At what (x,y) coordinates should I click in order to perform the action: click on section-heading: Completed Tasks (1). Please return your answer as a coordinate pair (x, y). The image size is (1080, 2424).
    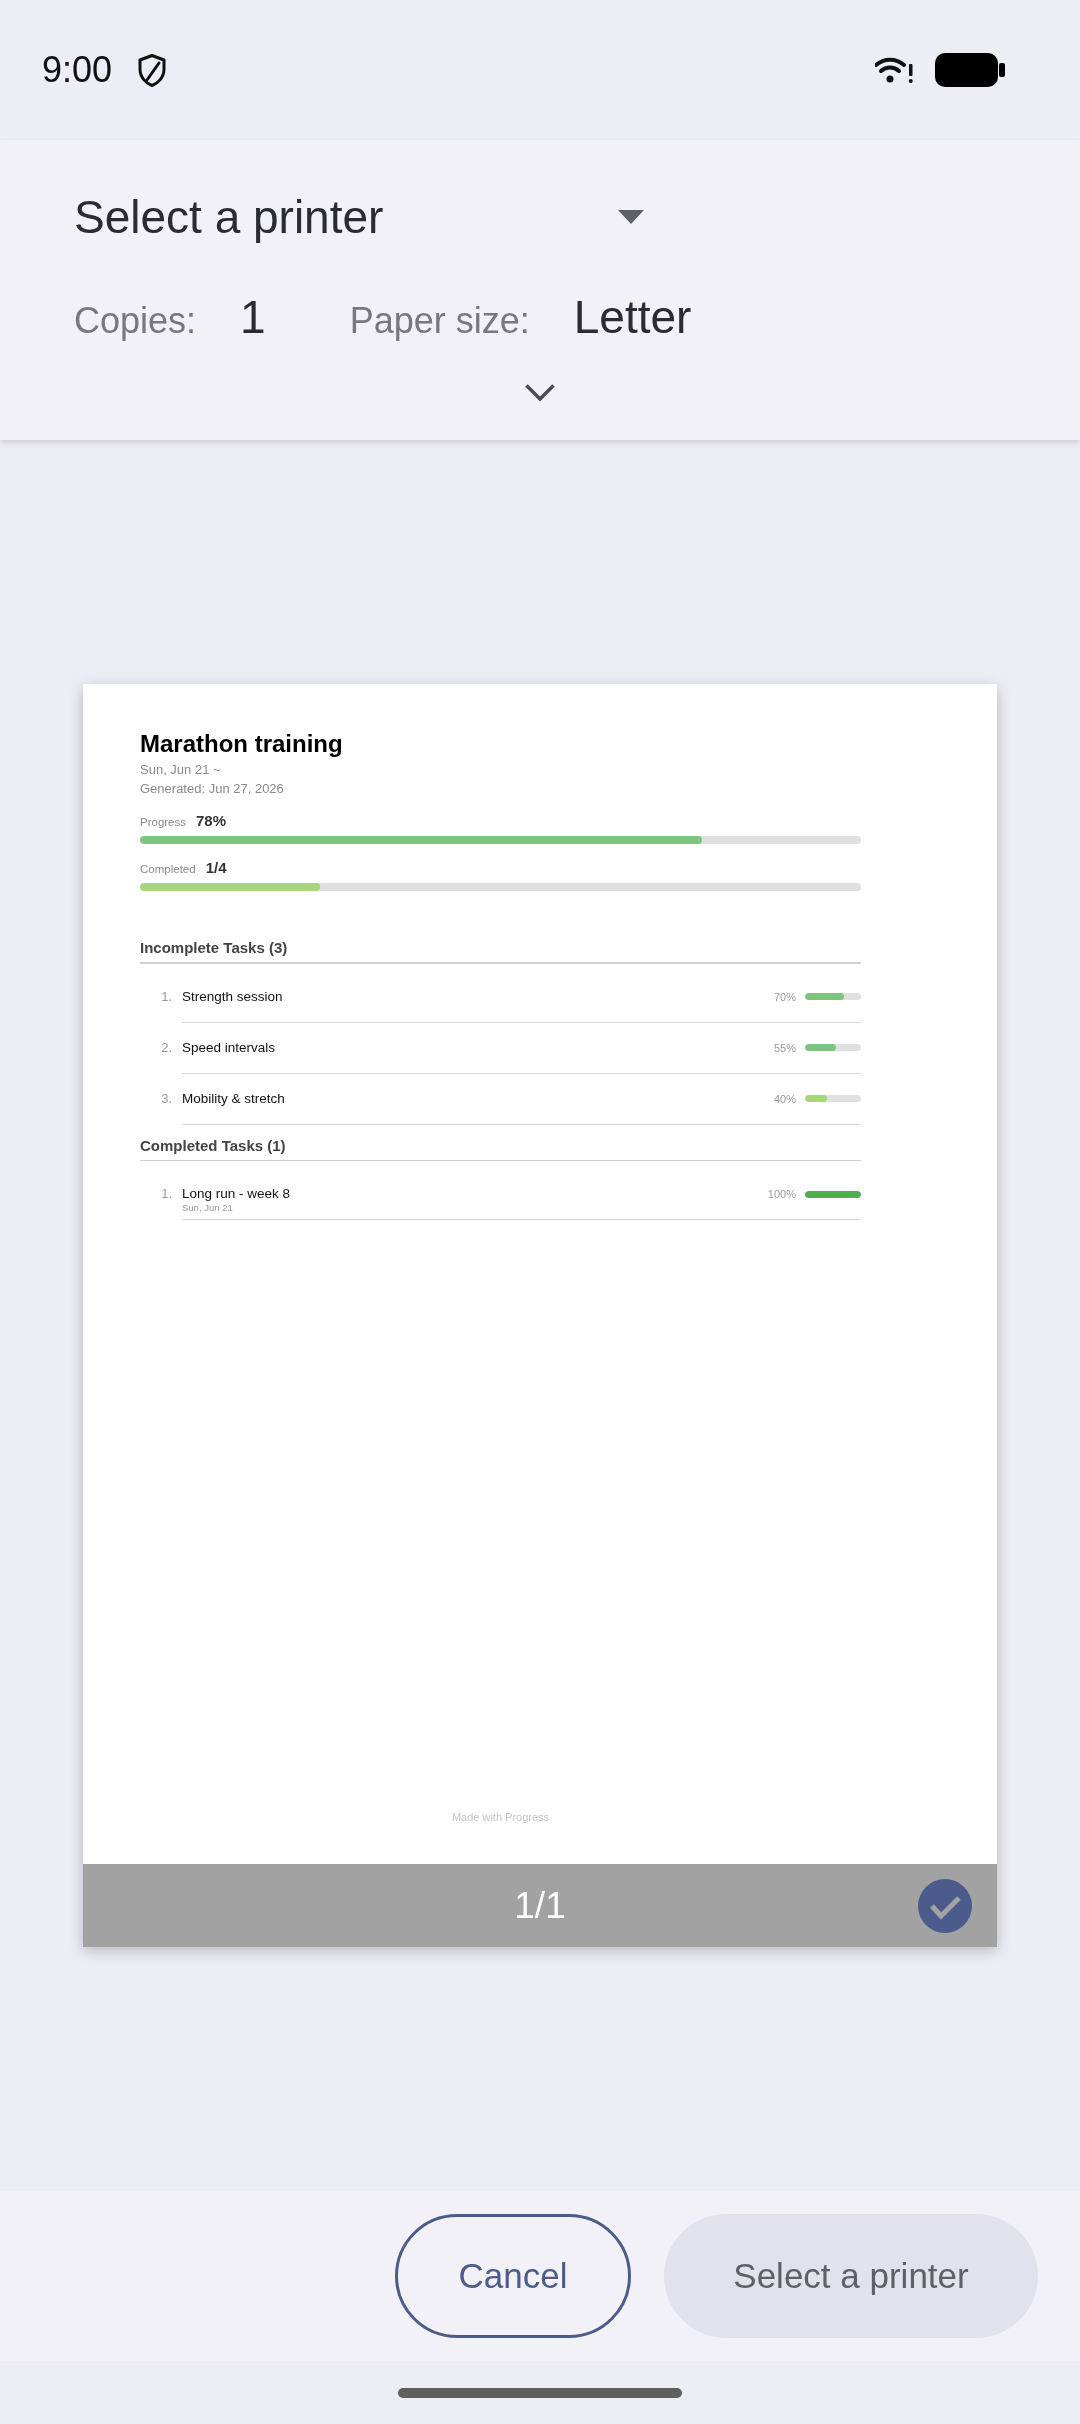
    Looking at the image, I should click on (213, 1145).